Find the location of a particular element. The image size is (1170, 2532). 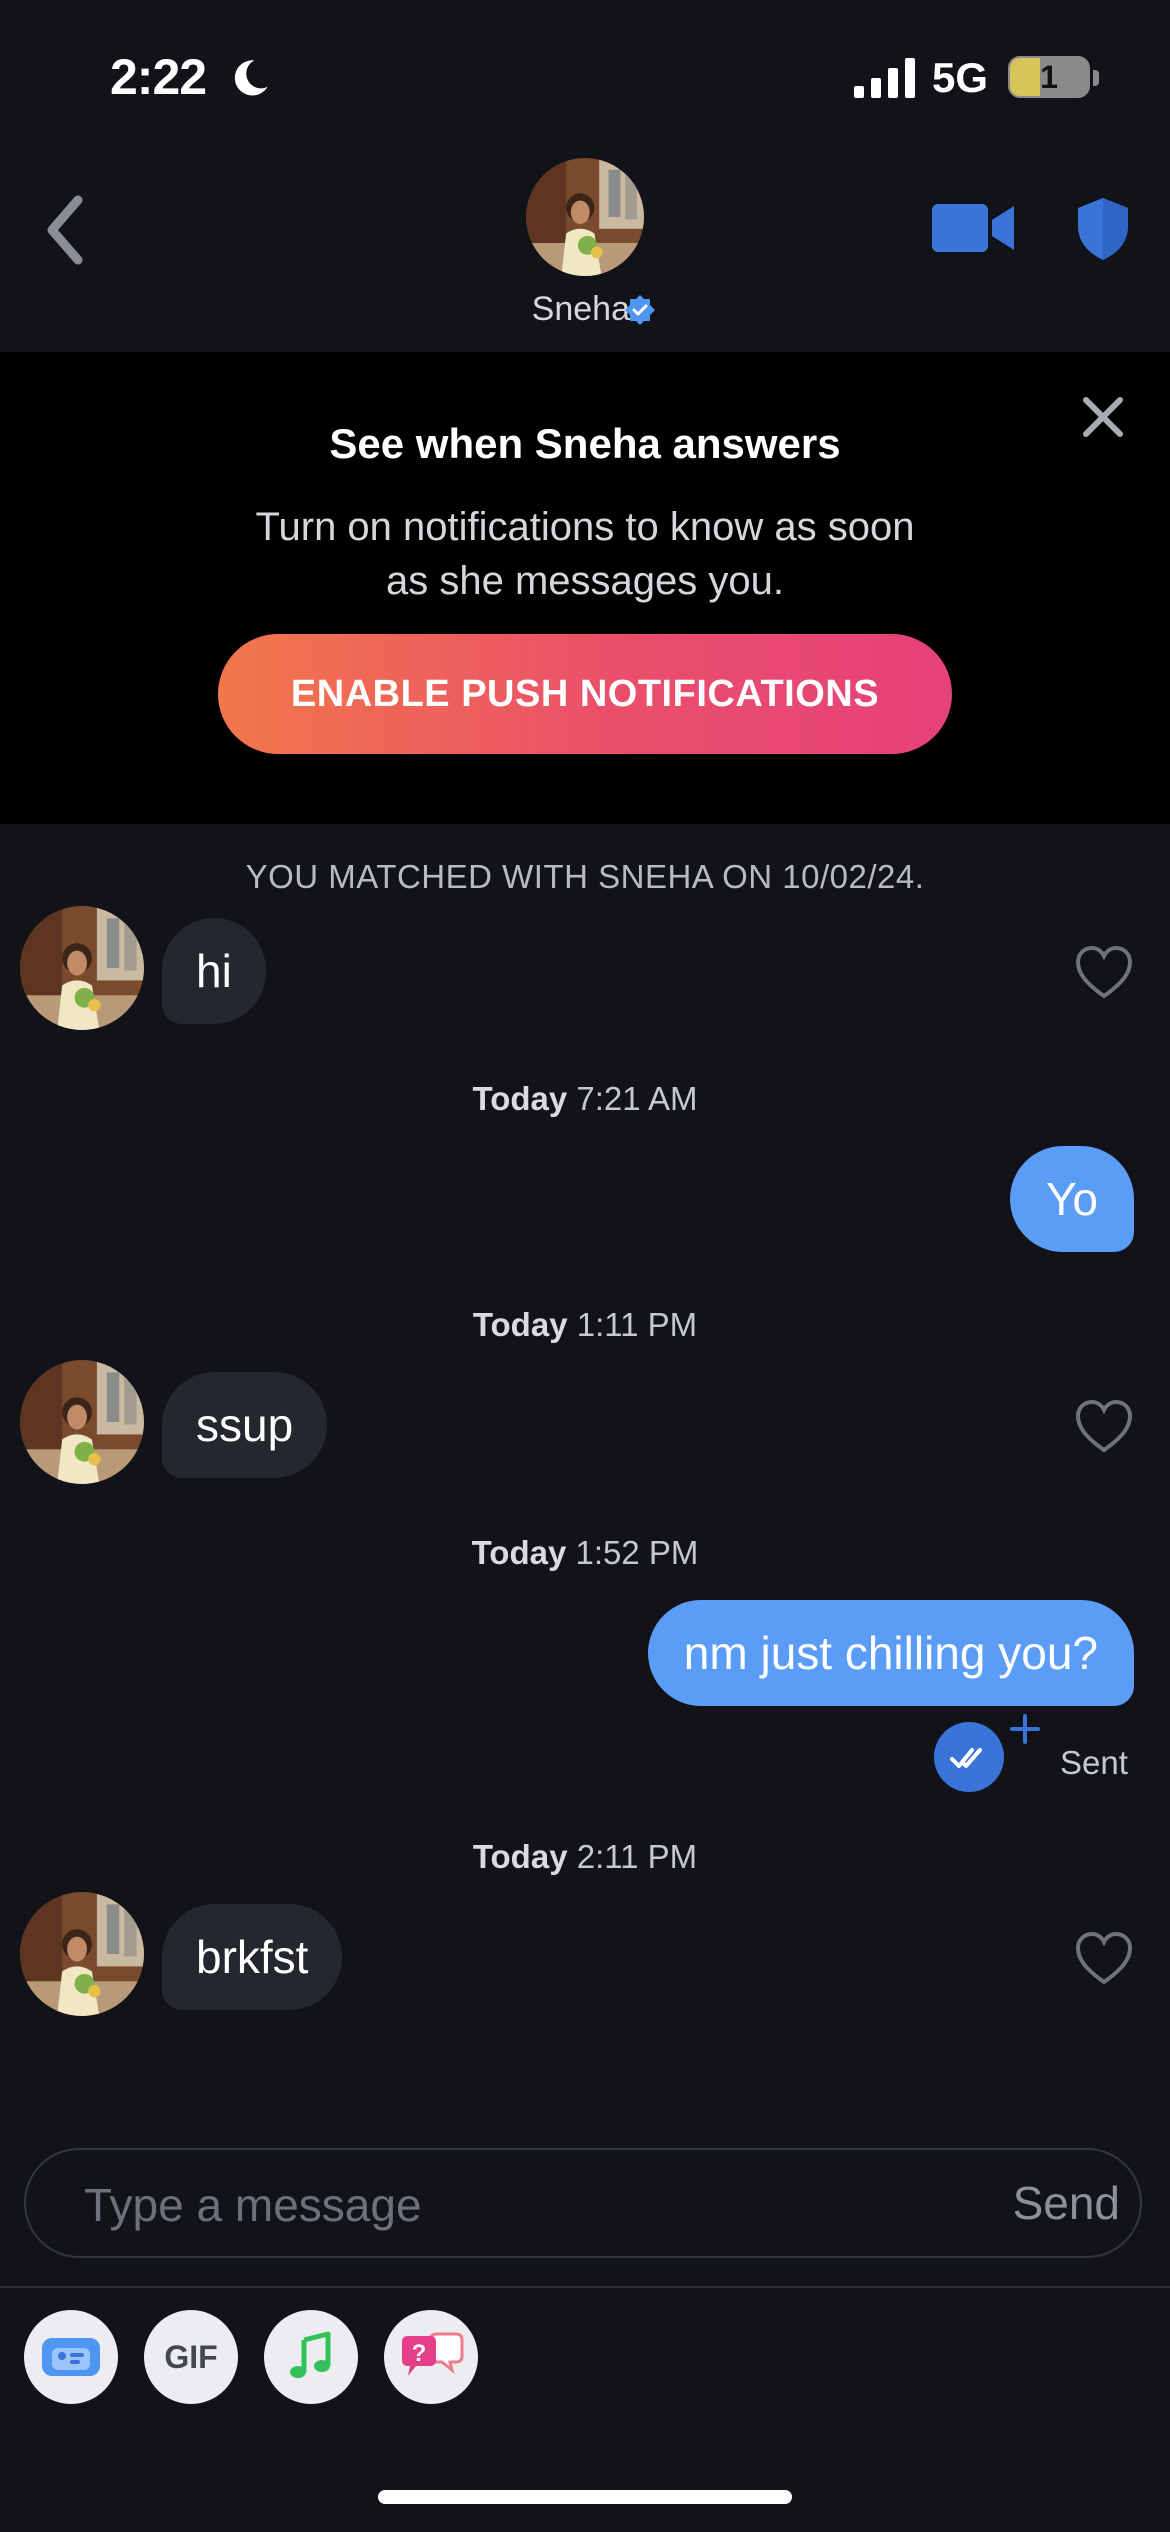

music-note-icon is located at coordinates (310, 2354).